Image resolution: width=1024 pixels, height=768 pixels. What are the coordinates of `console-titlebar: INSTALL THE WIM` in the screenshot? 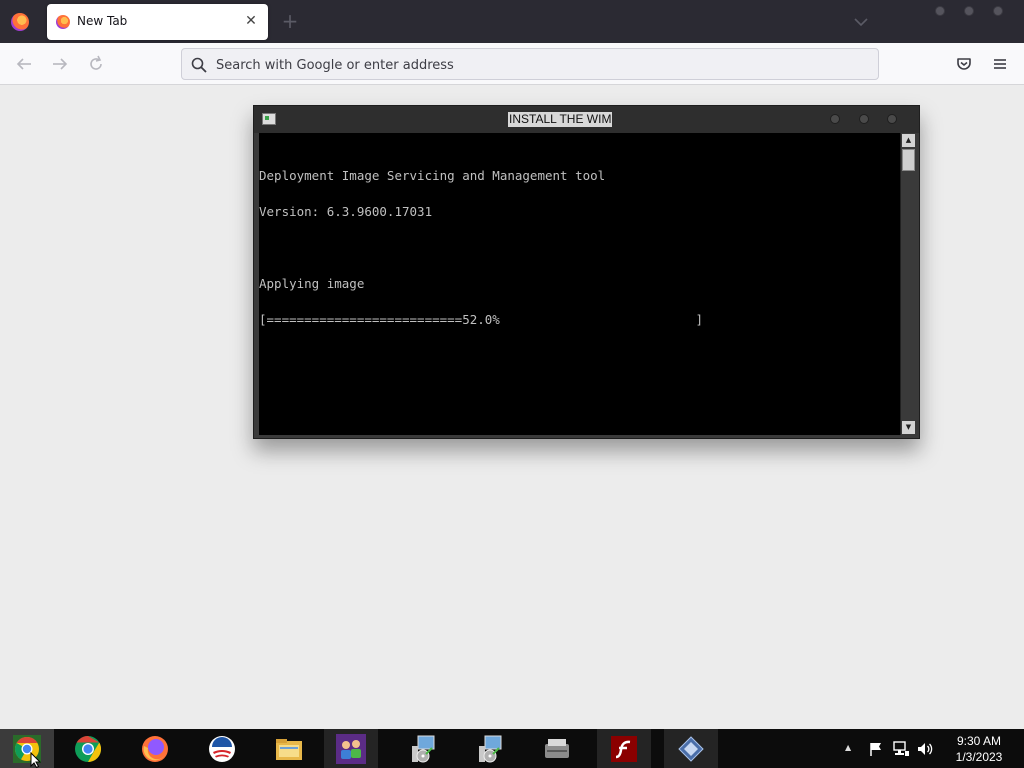 It's located at (586, 119).